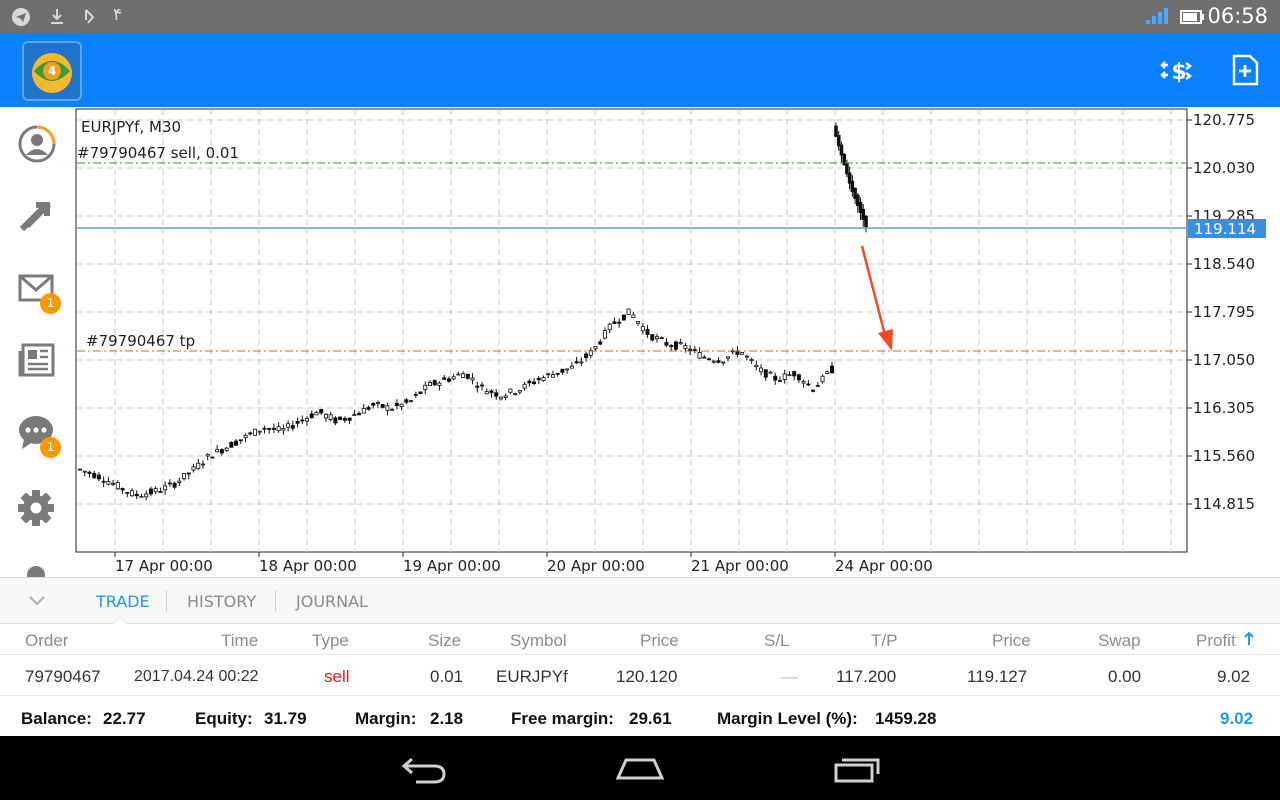 The width and height of the screenshot is (1280, 800). Describe the element at coordinates (1237, 718) in the screenshot. I see `total-profit: 9.02` at that location.